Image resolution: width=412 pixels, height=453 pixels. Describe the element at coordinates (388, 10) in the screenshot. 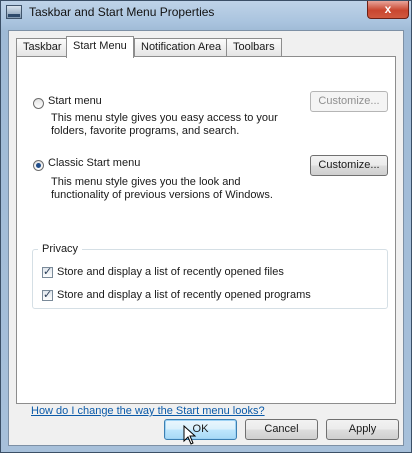

I see `close-button: x` at that location.